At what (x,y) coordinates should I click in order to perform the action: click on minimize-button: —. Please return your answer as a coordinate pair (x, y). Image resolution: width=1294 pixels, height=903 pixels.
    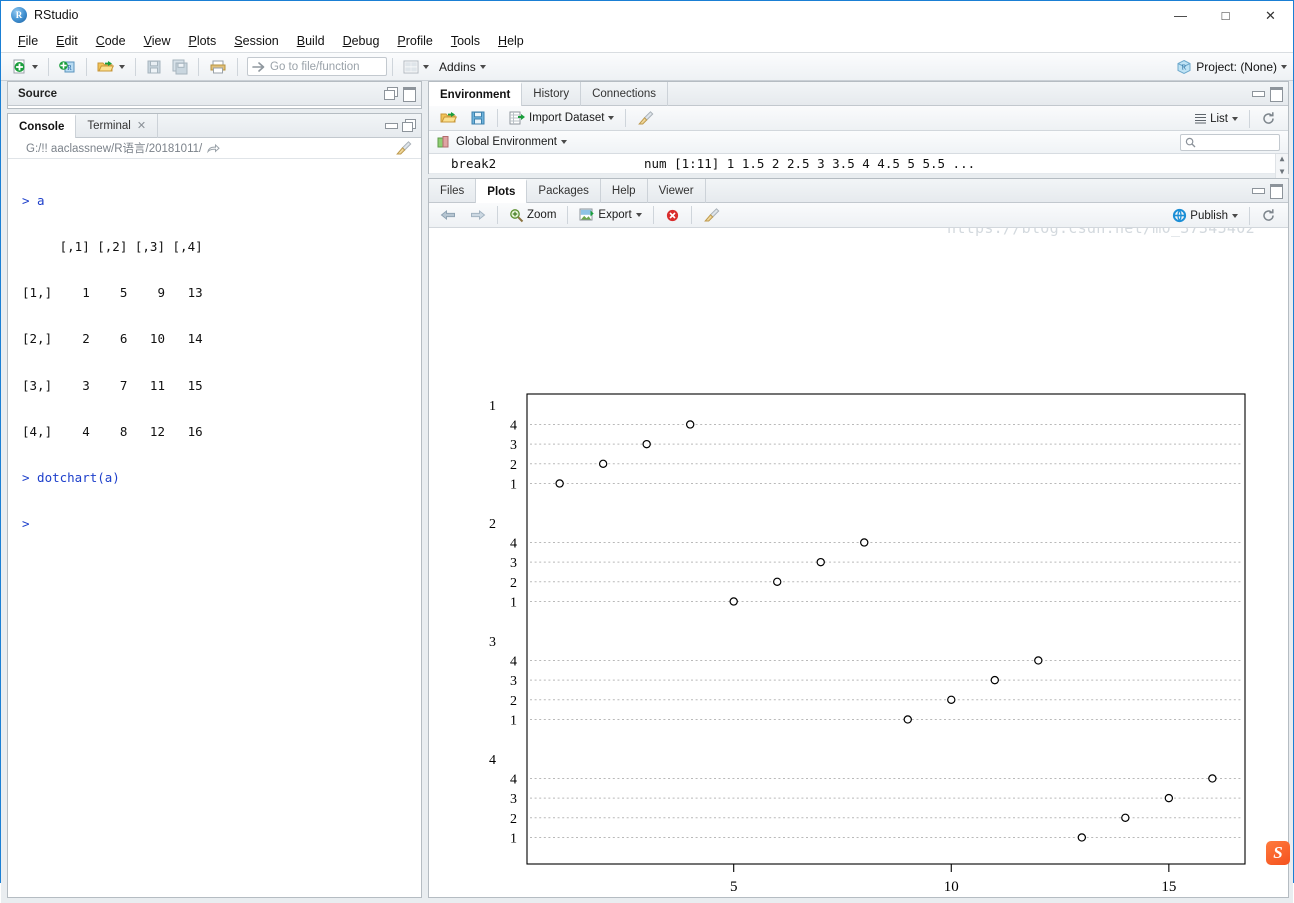
    Looking at the image, I should click on (1180, 15).